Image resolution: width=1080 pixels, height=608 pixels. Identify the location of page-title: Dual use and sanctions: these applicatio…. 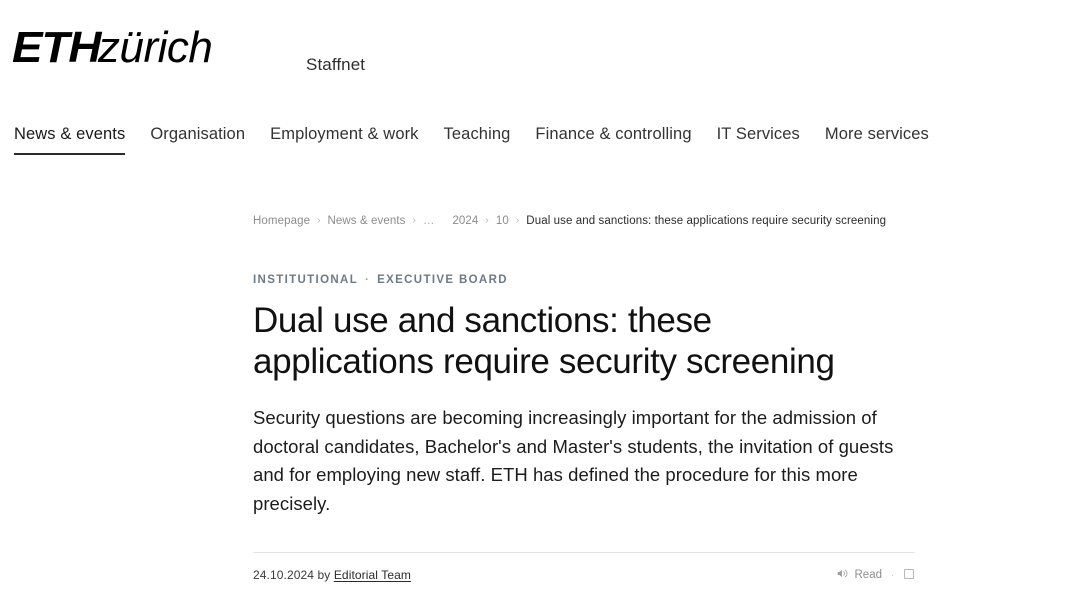
(544, 341).